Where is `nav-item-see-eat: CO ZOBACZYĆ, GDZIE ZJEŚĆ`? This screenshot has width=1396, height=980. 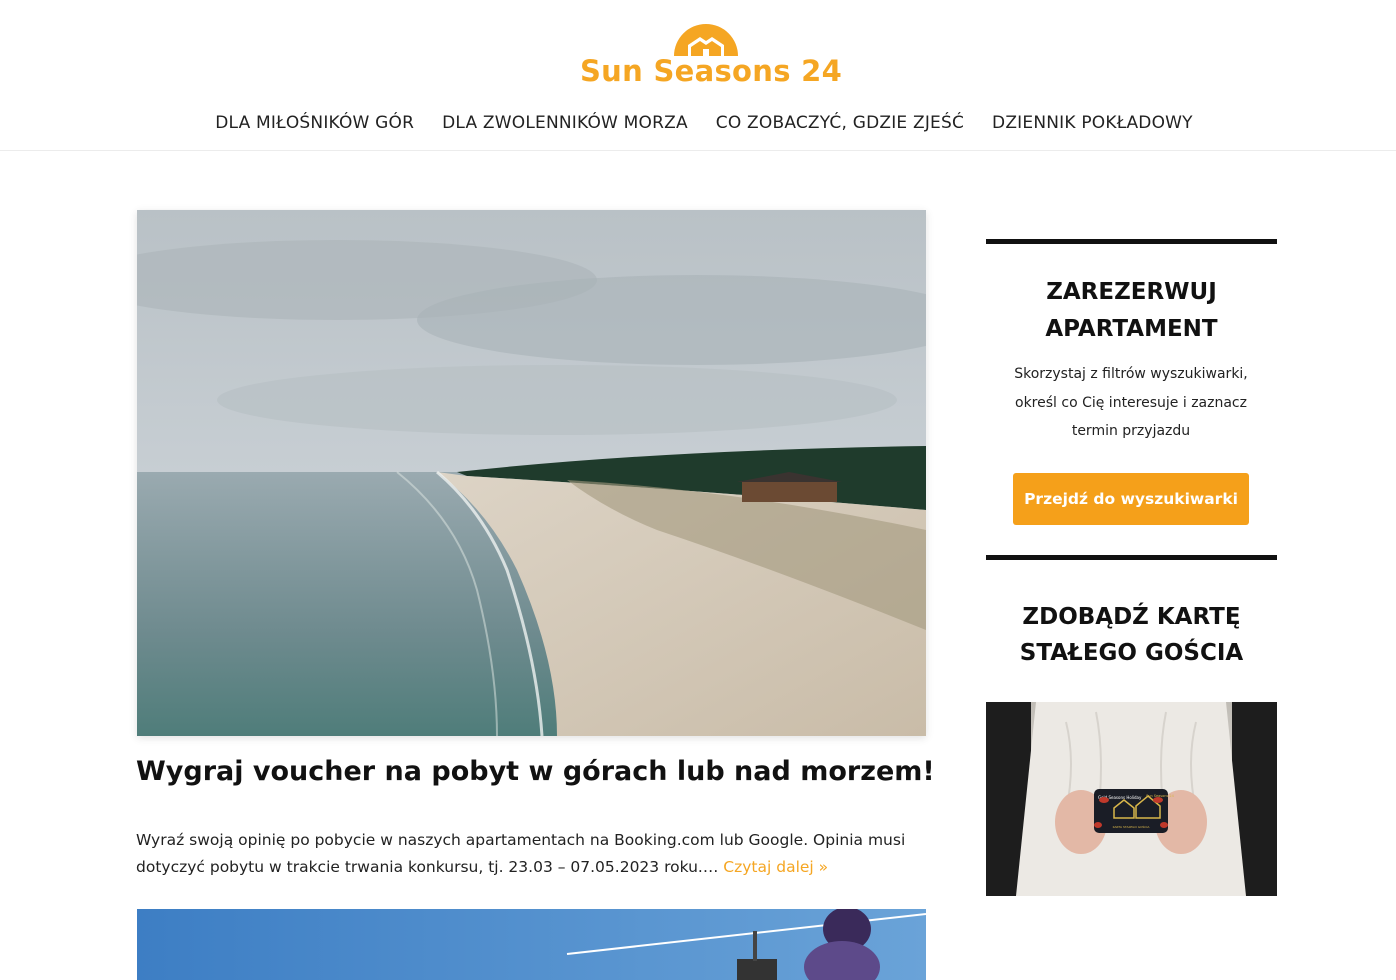 nav-item-see-eat: CO ZOBACZYĆ, GDZIE ZJEŚĆ is located at coordinates (840, 123).